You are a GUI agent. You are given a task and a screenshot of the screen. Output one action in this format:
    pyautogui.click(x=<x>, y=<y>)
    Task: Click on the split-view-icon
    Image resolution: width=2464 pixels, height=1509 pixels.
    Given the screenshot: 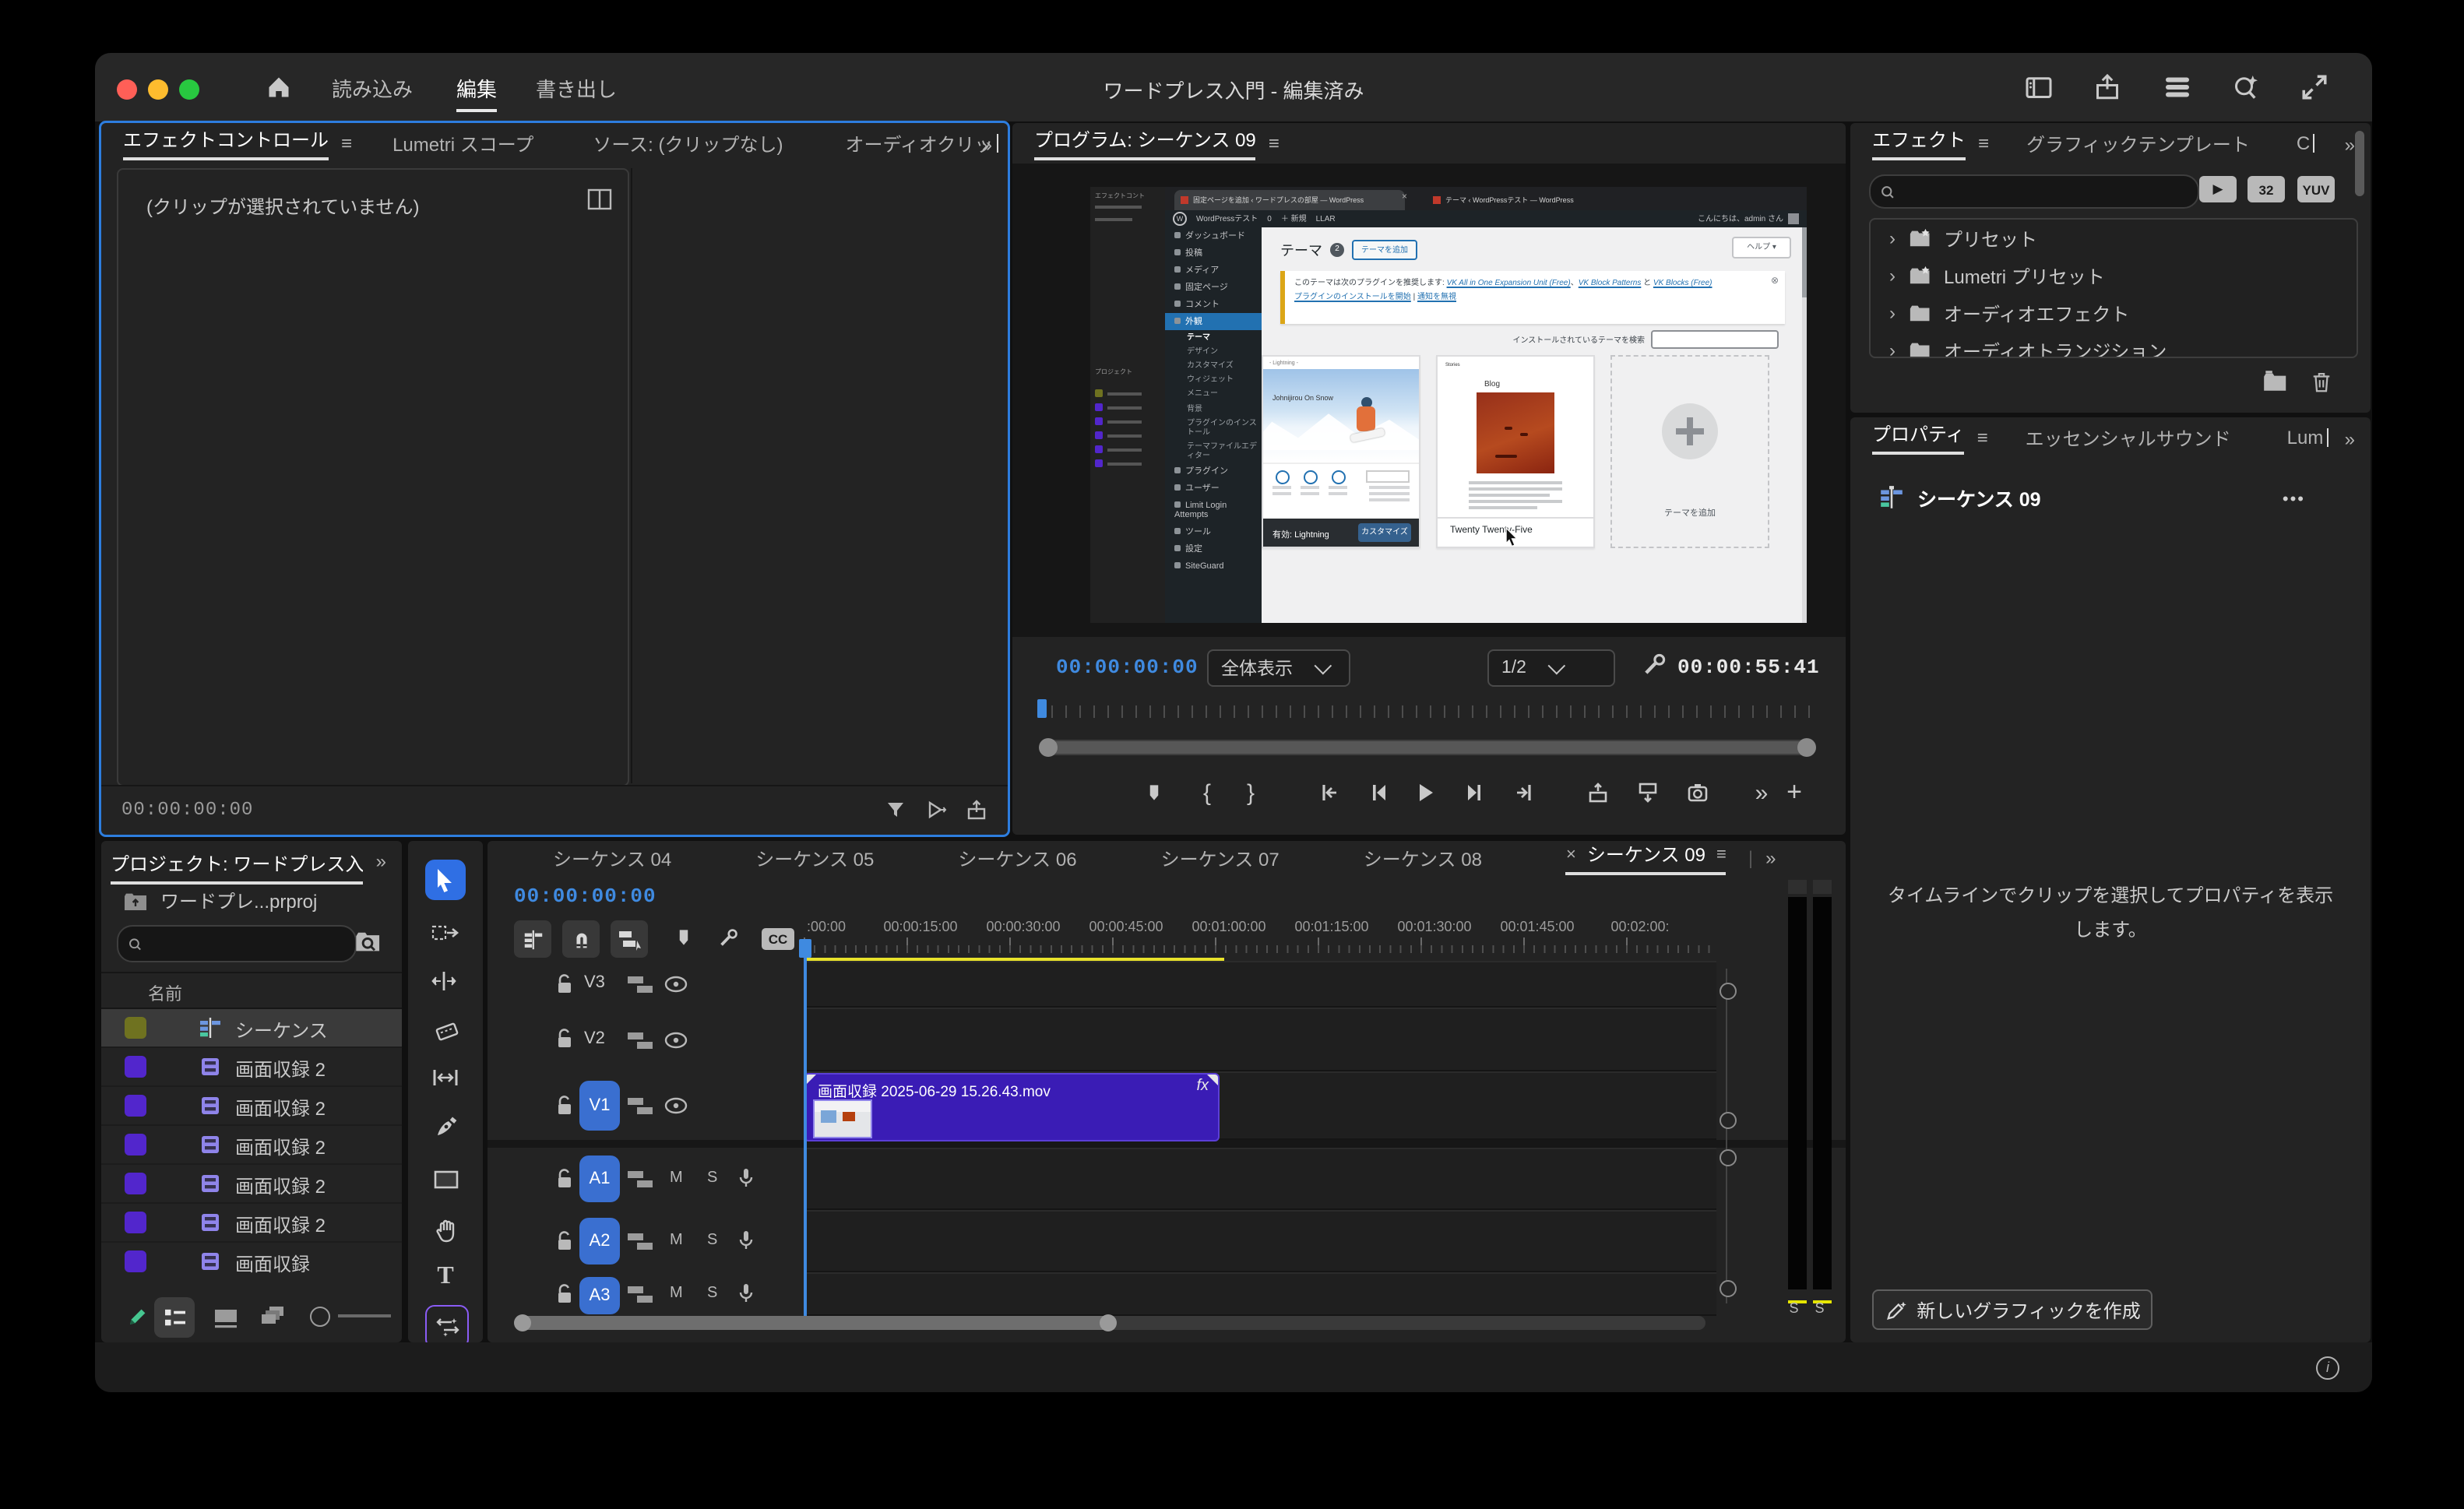 What is the action you would take?
    pyautogui.click(x=599, y=199)
    